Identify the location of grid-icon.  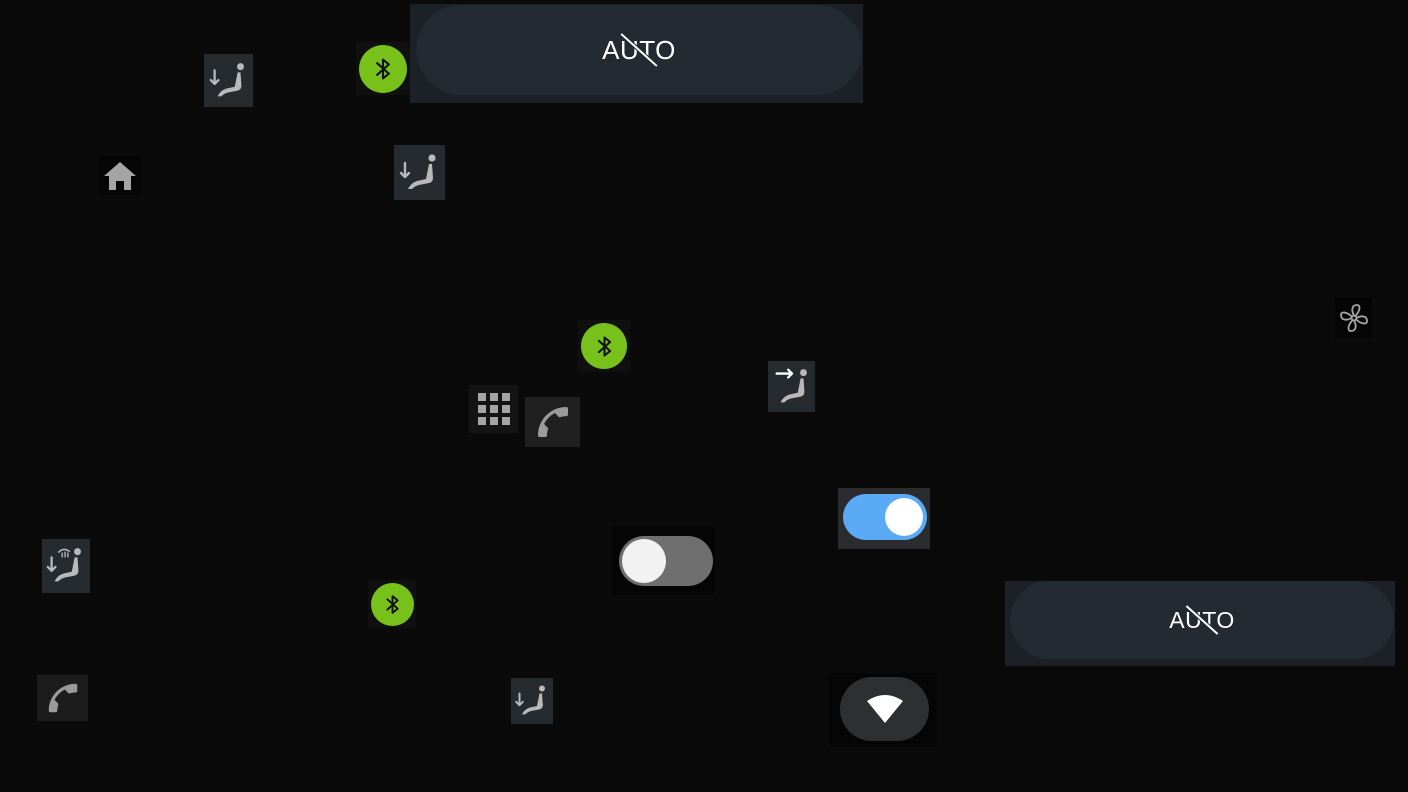
(493, 409).